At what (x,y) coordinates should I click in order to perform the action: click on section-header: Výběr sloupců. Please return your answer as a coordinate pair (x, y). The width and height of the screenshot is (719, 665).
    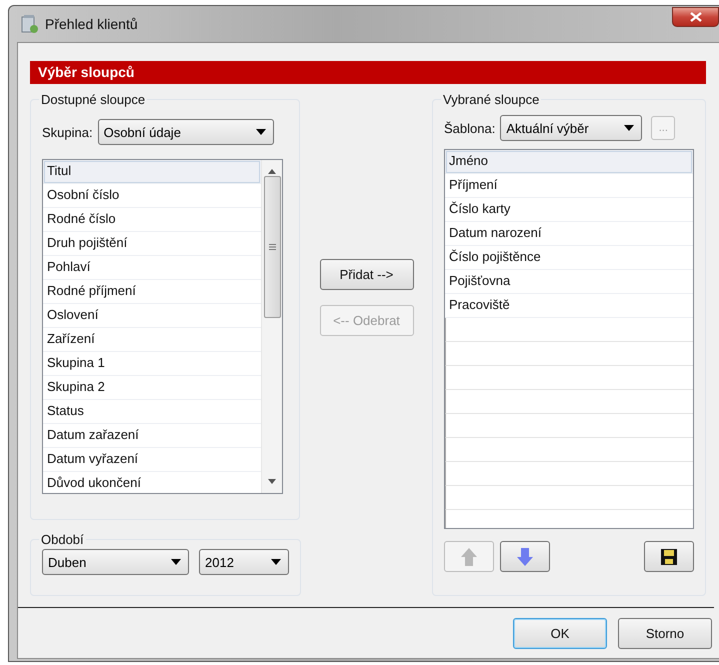
    Looking at the image, I should click on (368, 72).